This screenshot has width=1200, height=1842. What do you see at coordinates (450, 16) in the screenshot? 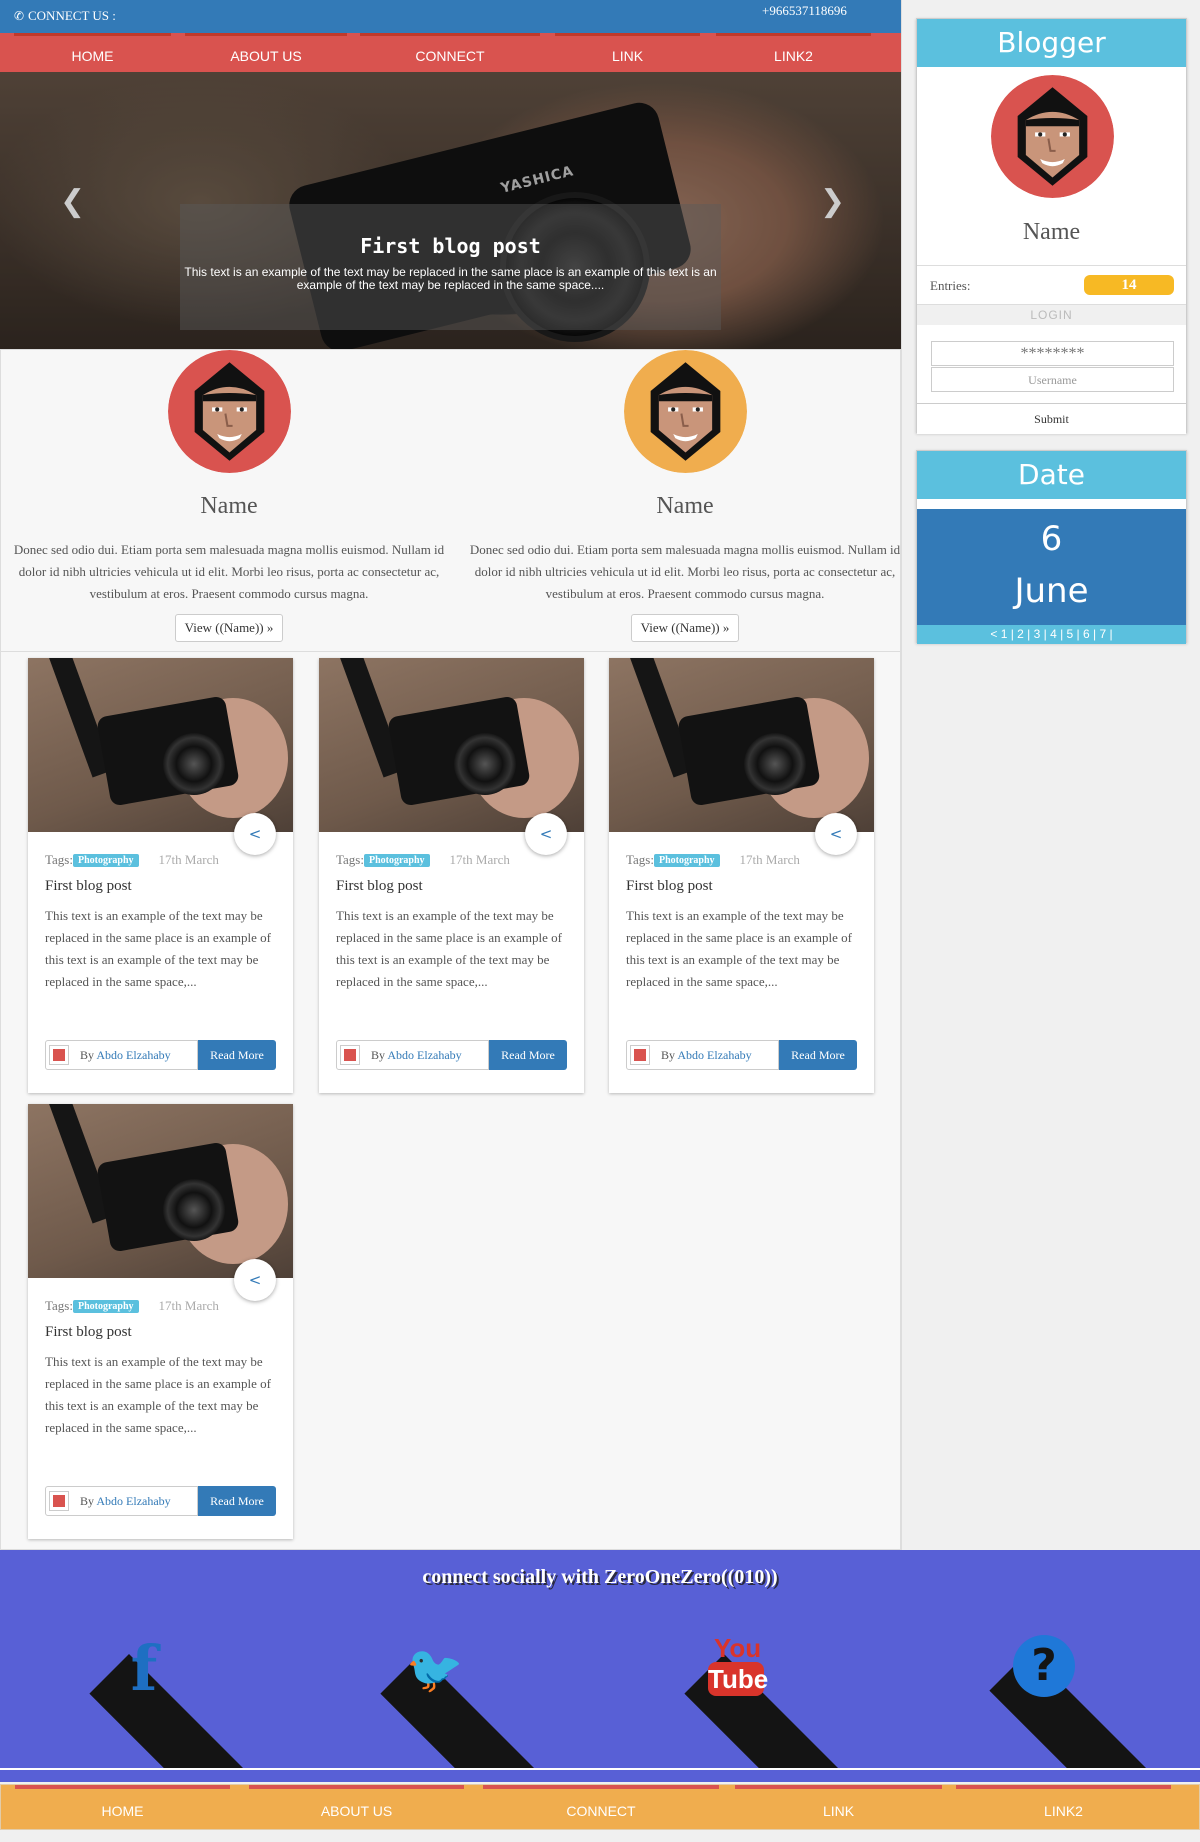
I see `top-contact-bar: ✆ CONNECT US : +966537118696` at bounding box center [450, 16].